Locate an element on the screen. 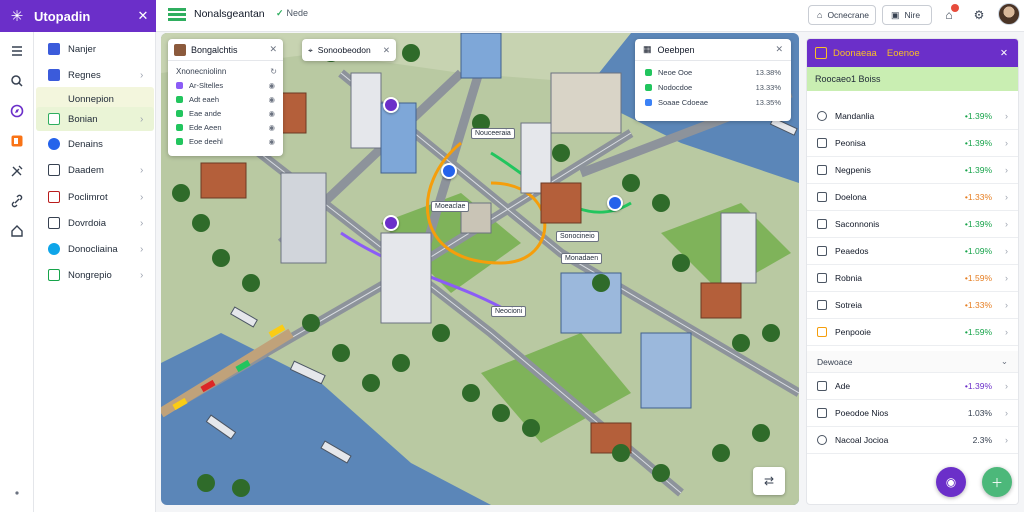 This screenshot has width=1024, height=512. stat-row: Saconnonis •1.39% › is located at coordinates (912, 224).